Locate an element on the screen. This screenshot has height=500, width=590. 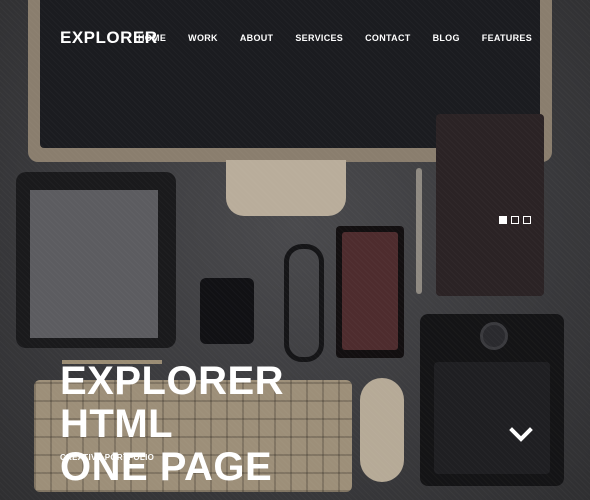
notebook-image is located at coordinates (370, 292).